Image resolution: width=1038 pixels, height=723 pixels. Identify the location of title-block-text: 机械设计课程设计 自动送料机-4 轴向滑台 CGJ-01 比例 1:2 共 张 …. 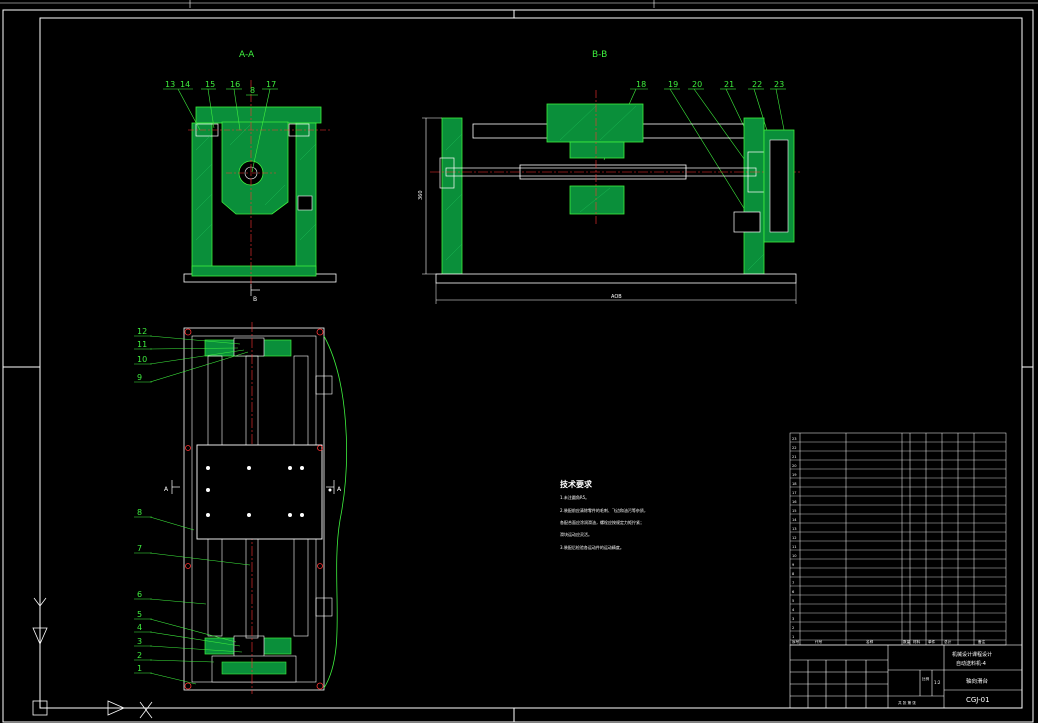
(945, 678).